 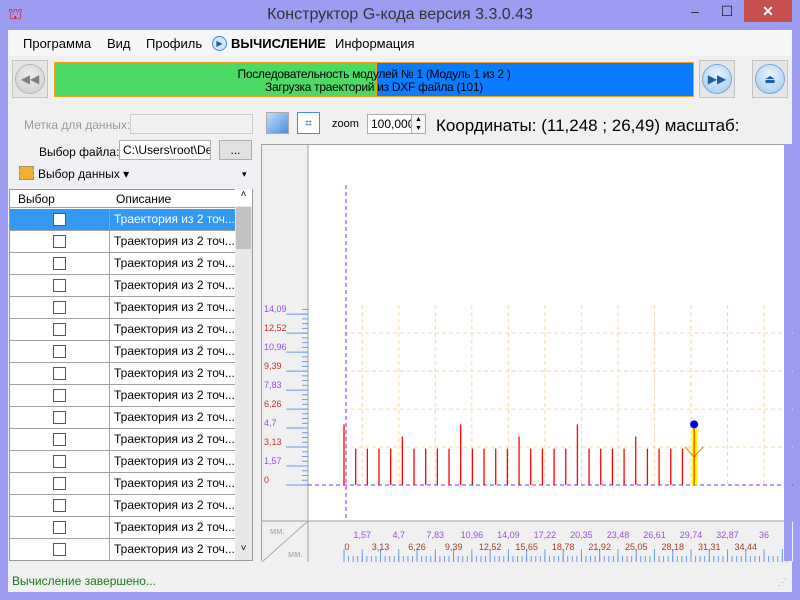 I want to click on minimize-button: –, so click(x=695, y=11).